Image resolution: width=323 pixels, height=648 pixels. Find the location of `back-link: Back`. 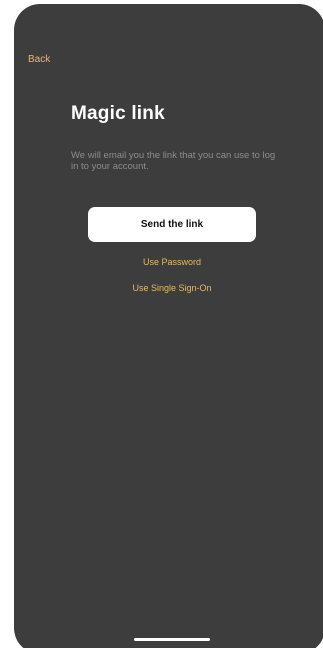

back-link: Back is located at coordinates (39, 59).